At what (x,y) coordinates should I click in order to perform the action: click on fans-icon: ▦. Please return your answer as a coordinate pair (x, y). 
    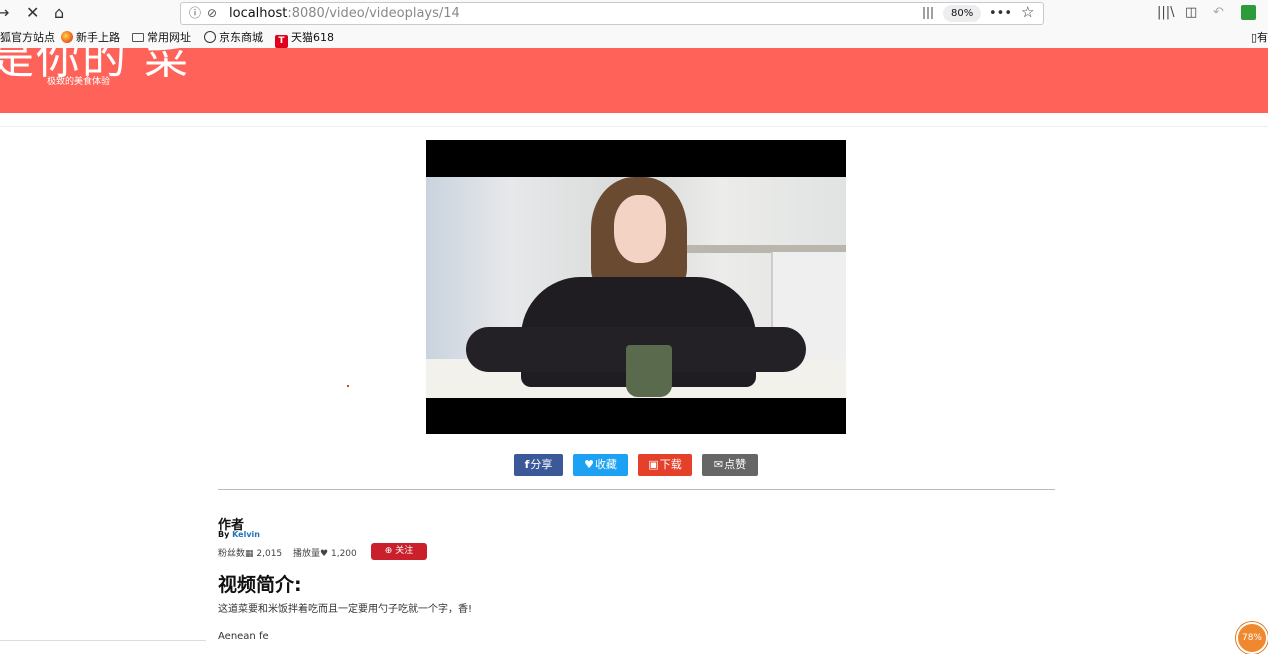
    Looking at the image, I should click on (251, 554).